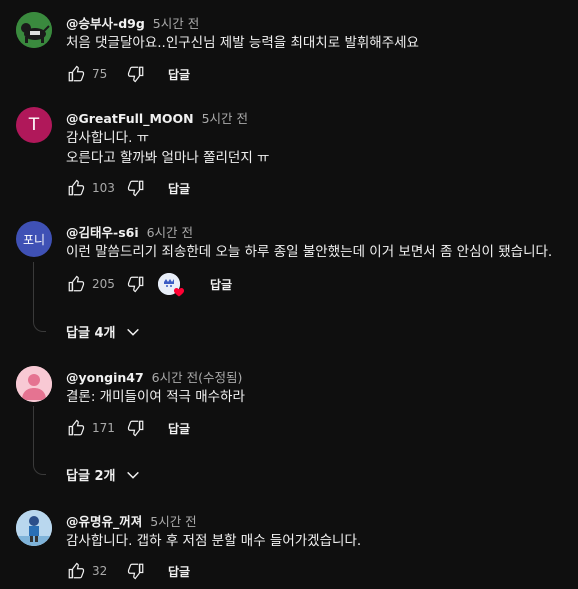 This screenshot has height=589, width=578. I want to click on avatar-letter: 포니, so click(34, 239).